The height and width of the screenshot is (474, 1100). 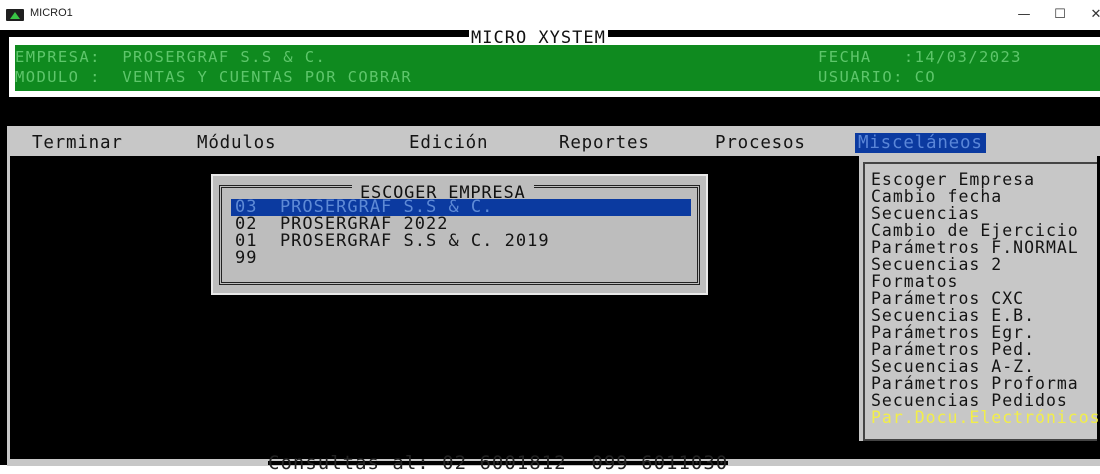 What do you see at coordinates (1088, 15) in the screenshot?
I see `close-button: ✕` at bounding box center [1088, 15].